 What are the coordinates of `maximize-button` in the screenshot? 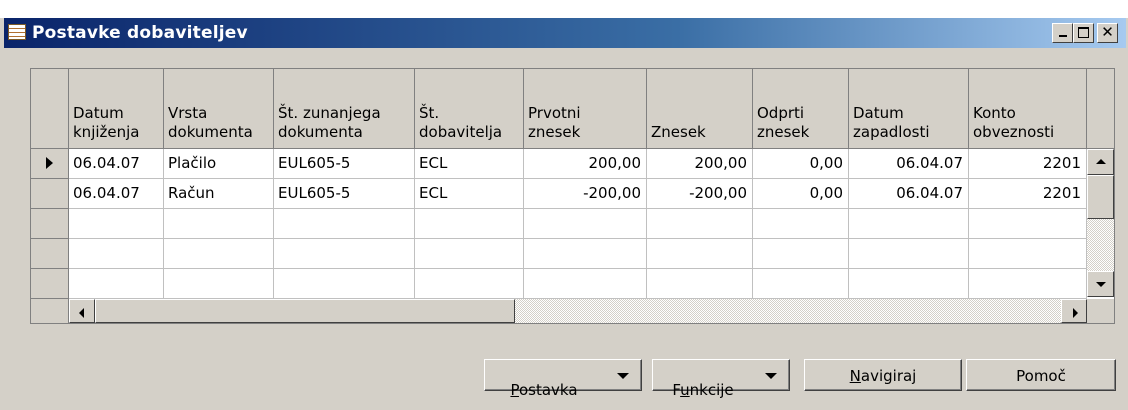 It's located at (1083, 33).